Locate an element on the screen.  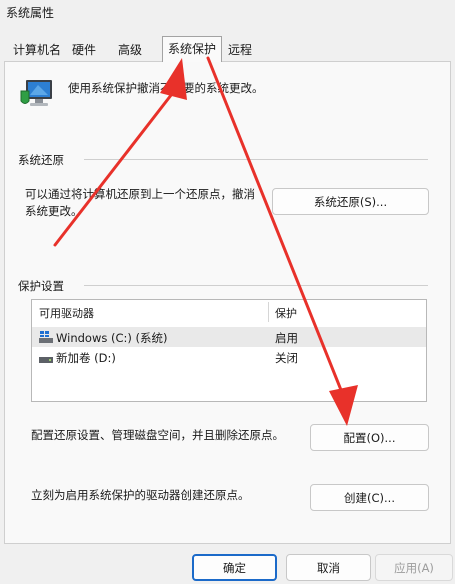
window-title: 系统属性 is located at coordinates (30, 13).